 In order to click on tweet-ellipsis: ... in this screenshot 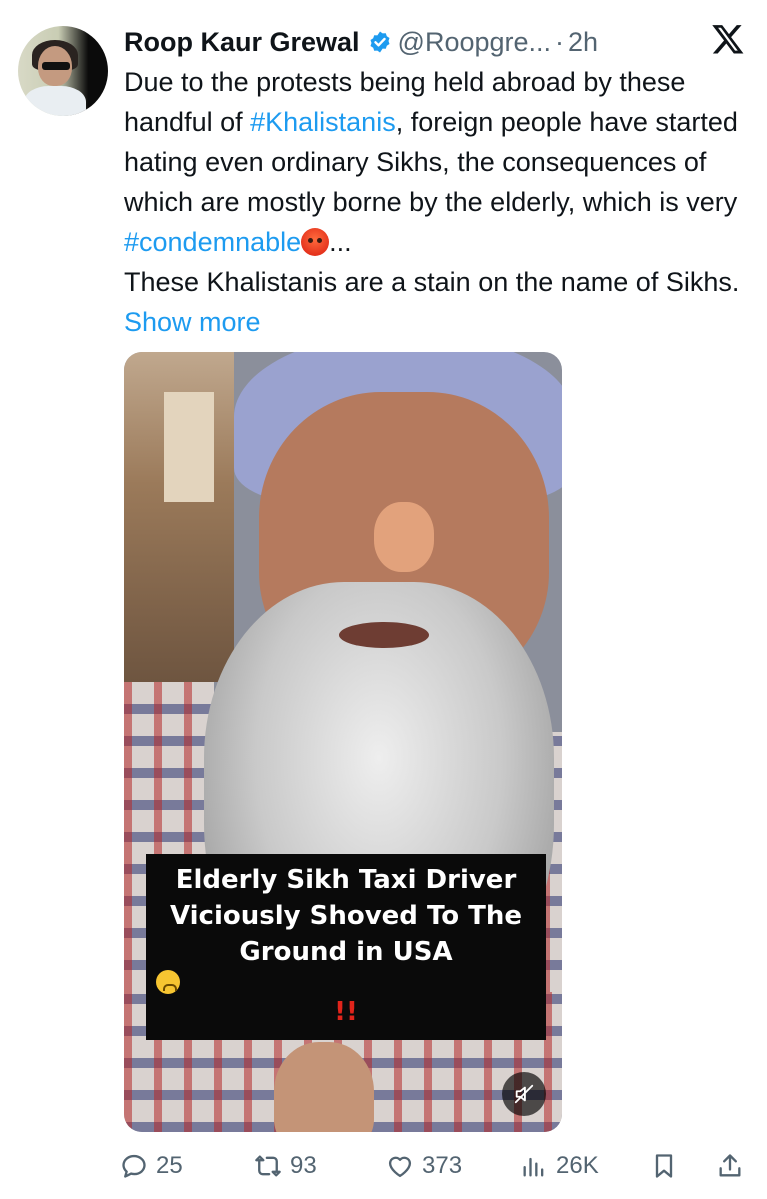, I will do `click(340, 242)`.